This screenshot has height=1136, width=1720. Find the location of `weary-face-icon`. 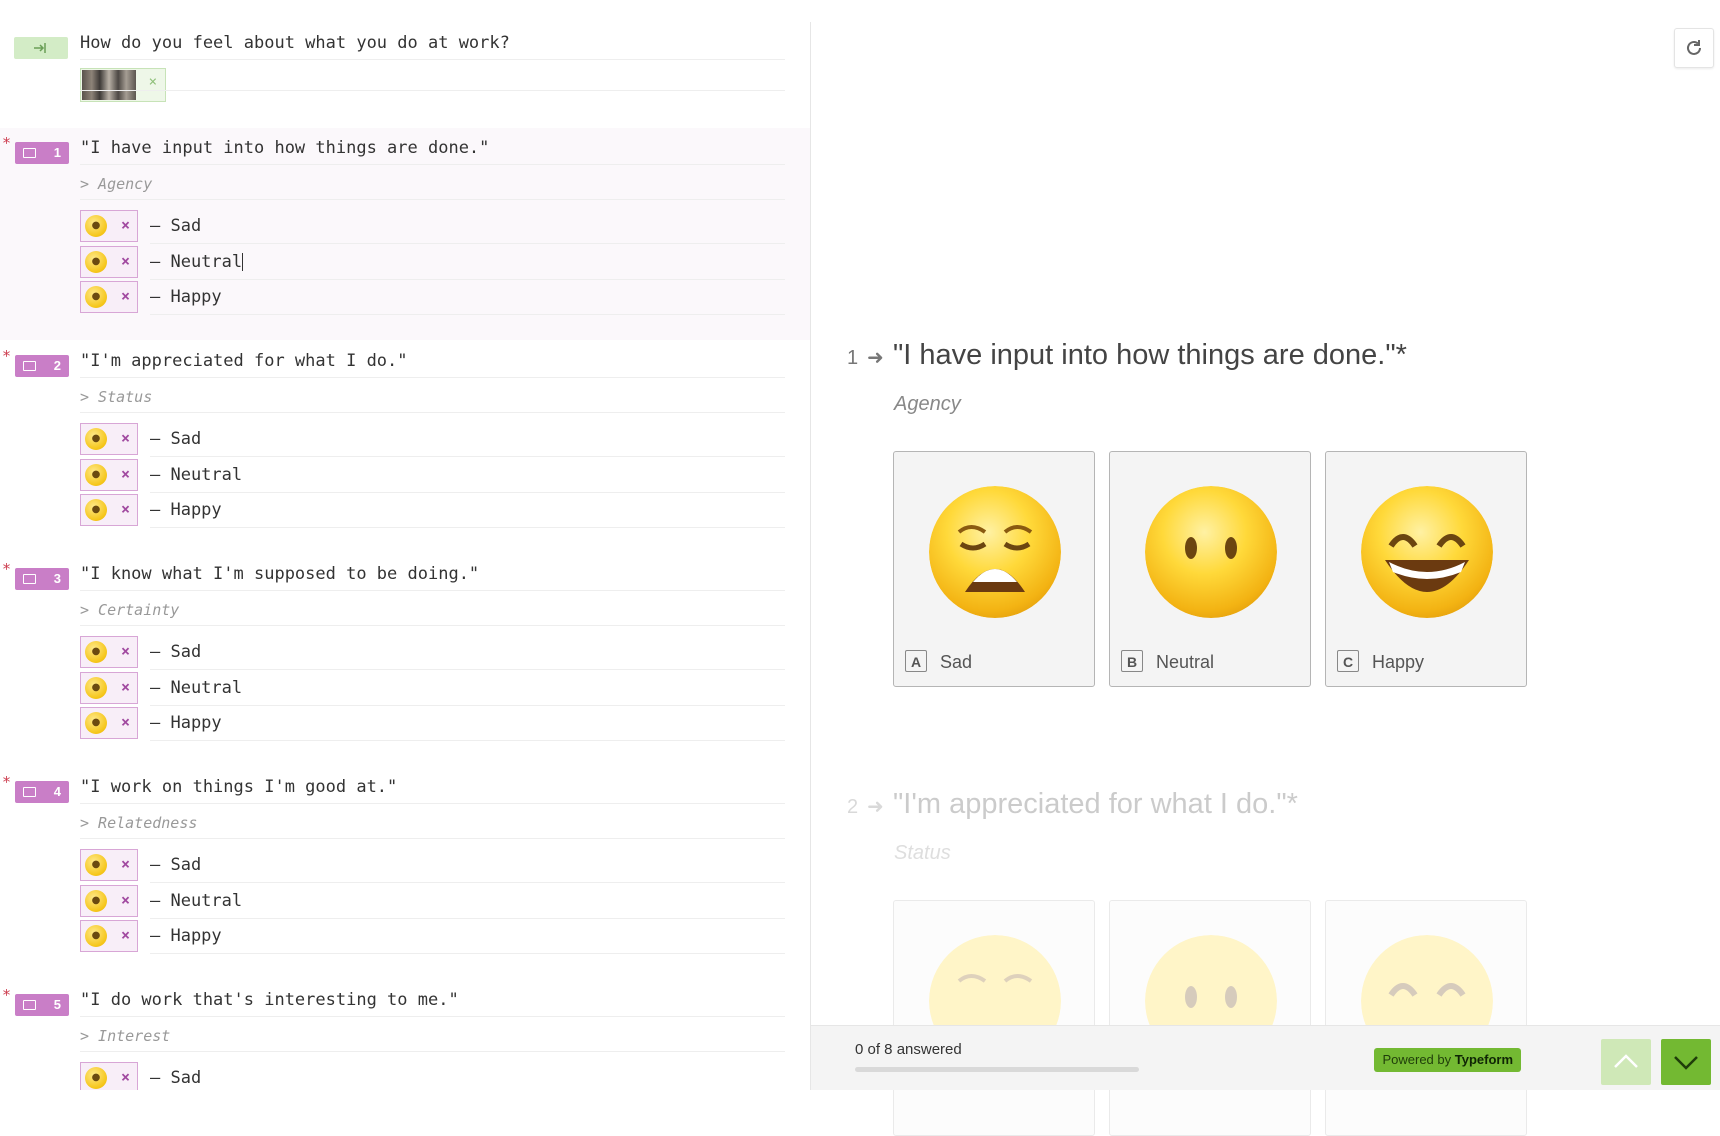

weary-face-icon is located at coordinates (995, 552).